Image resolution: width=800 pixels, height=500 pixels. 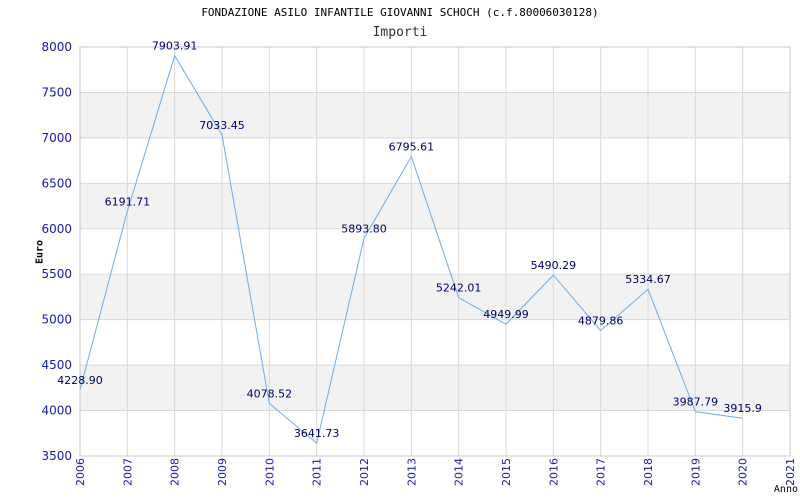 What do you see at coordinates (648, 472) in the screenshot?
I see `x-tick-label: 2018` at bounding box center [648, 472].